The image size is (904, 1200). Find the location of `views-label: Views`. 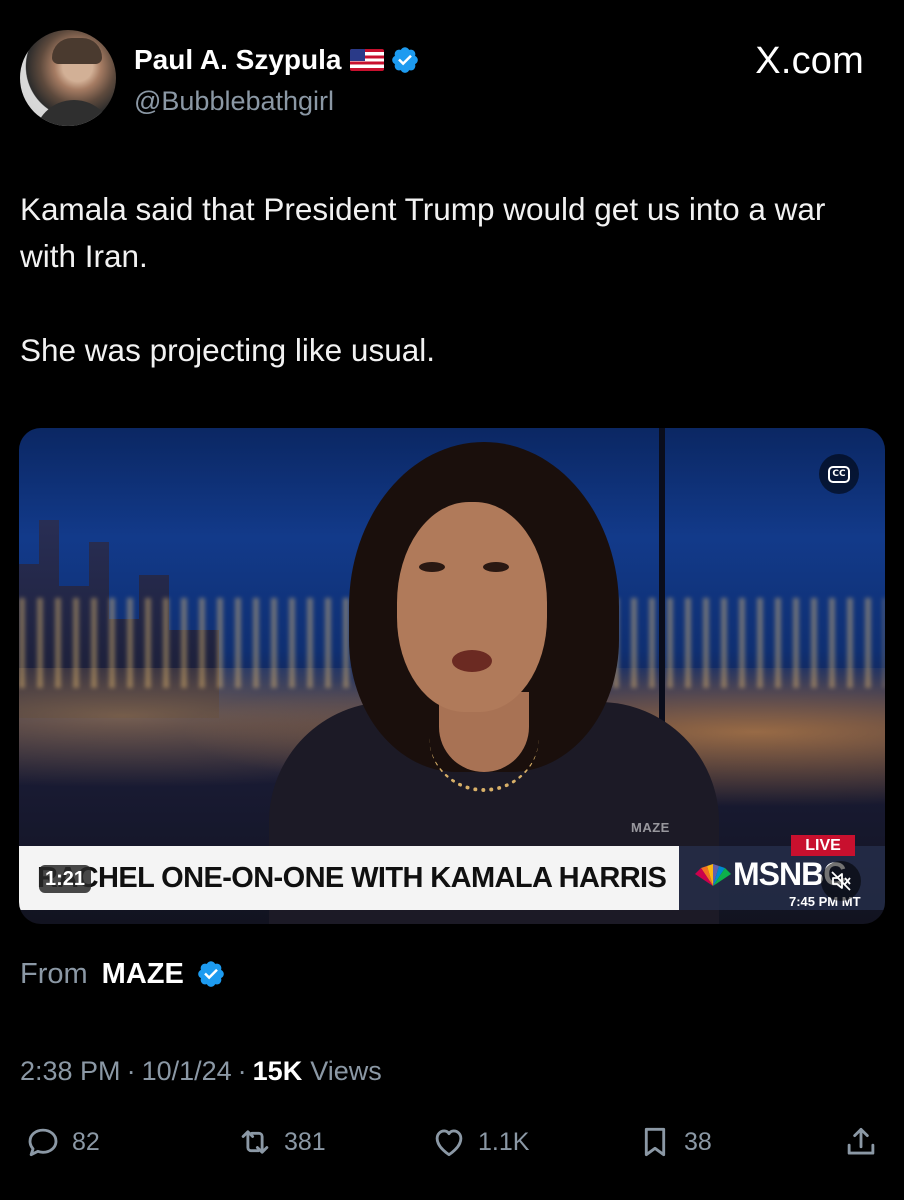

views-label: Views is located at coordinates (346, 1070).